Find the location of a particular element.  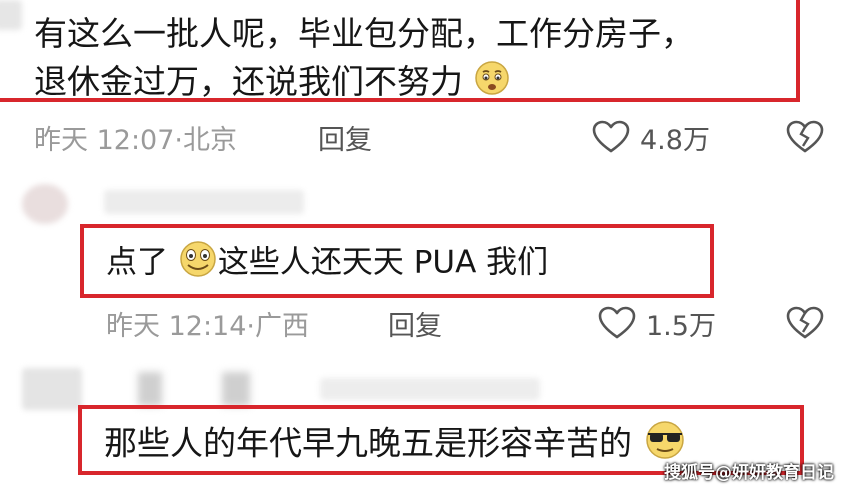

comment-text: 点了 这些人还天天 PUA 我们 is located at coordinates (327, 264).